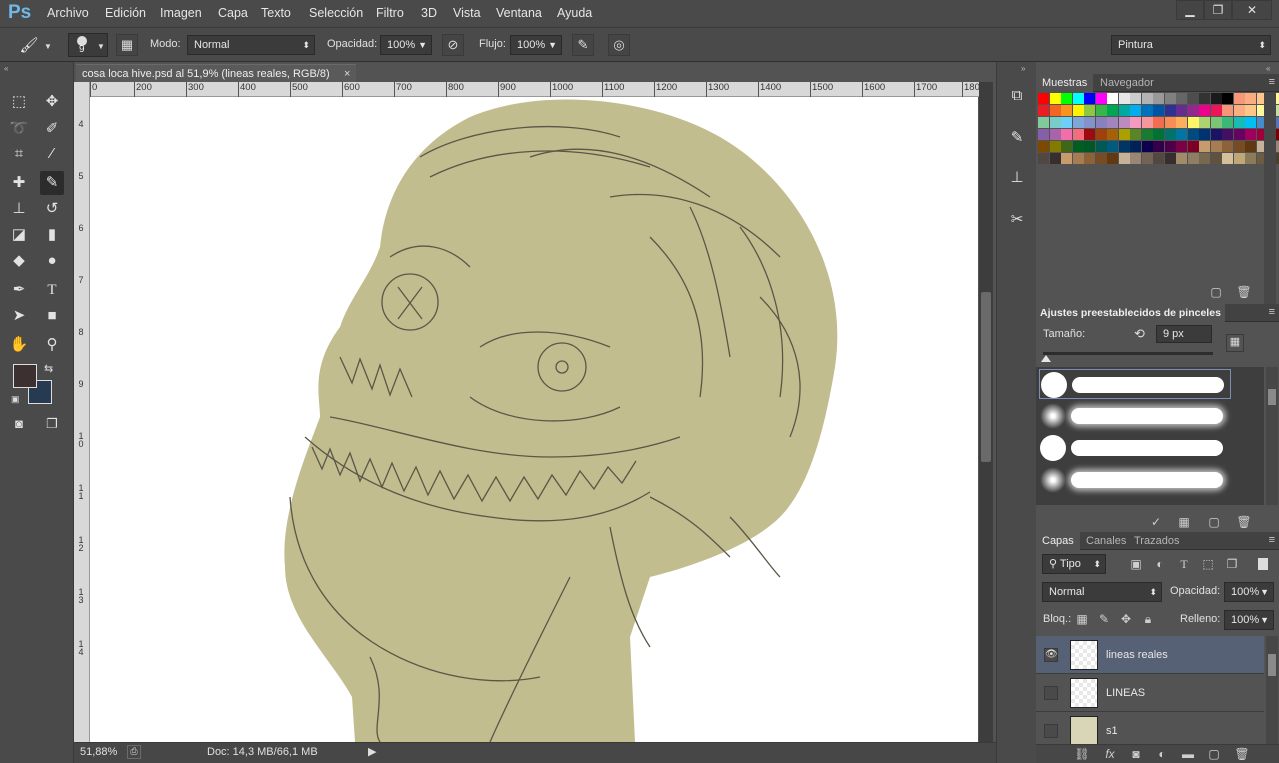 This screenshot has height=763, width=1279. Describe the element at coordinates (1244, 522) in the screenshot. I see `trash-icon: 🗑︎` at that location.